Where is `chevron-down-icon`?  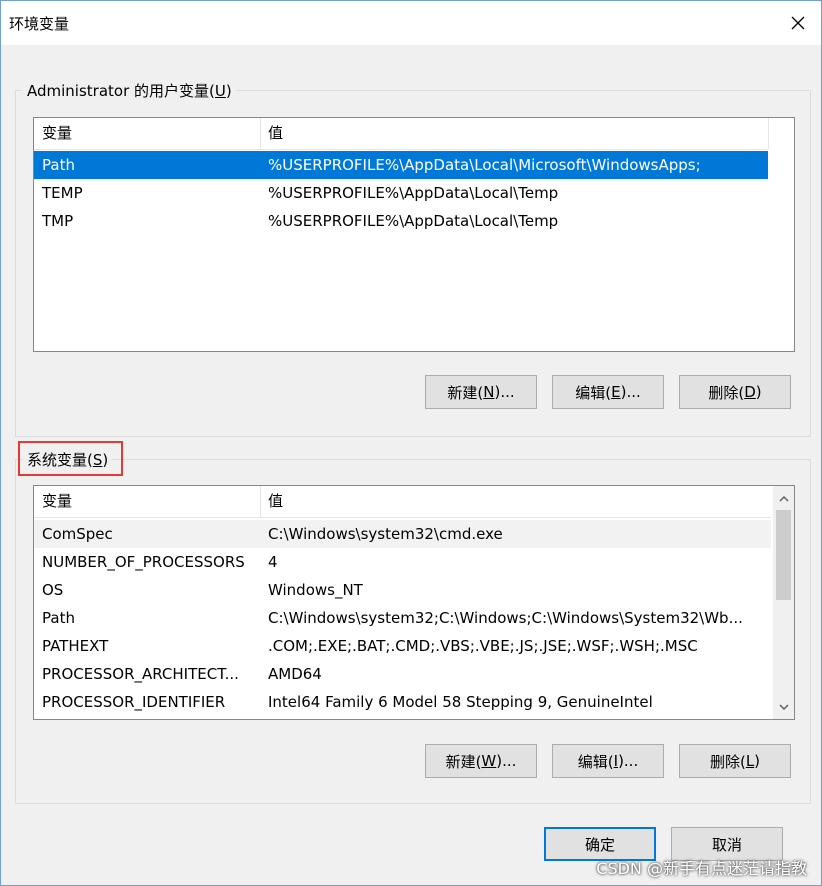
chevron-down-icon is located at coordinates (783, 706).